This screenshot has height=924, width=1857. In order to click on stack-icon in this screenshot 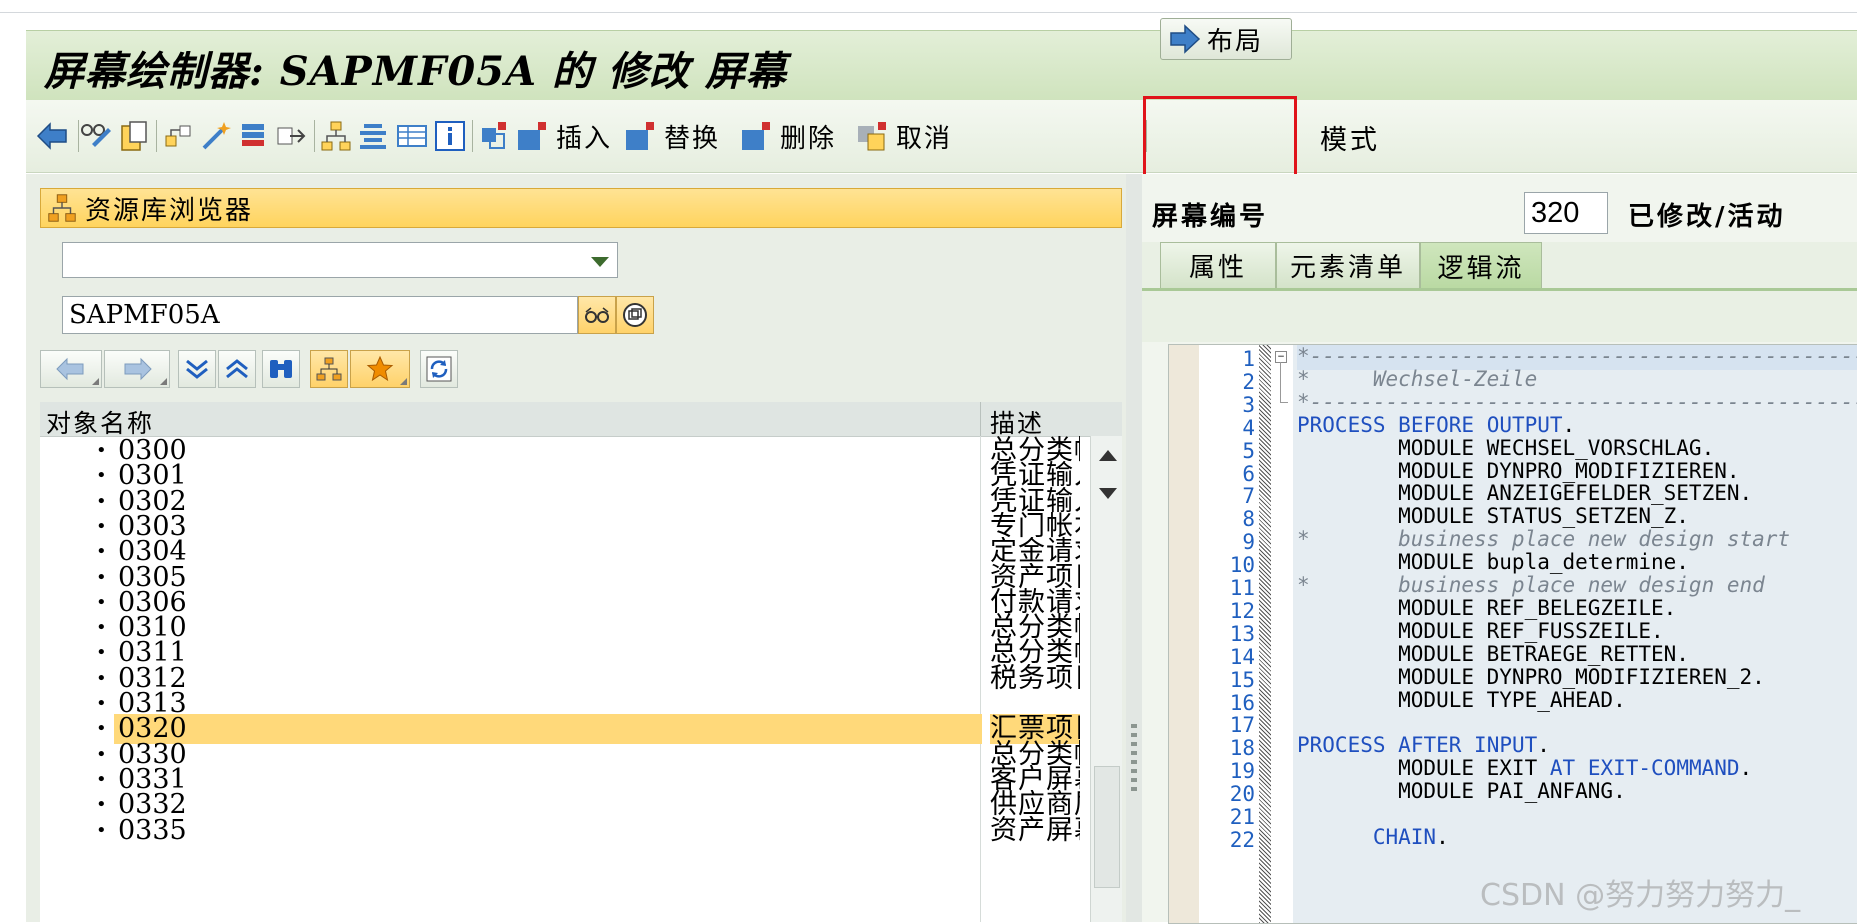, I will do `click(253, 135)`.